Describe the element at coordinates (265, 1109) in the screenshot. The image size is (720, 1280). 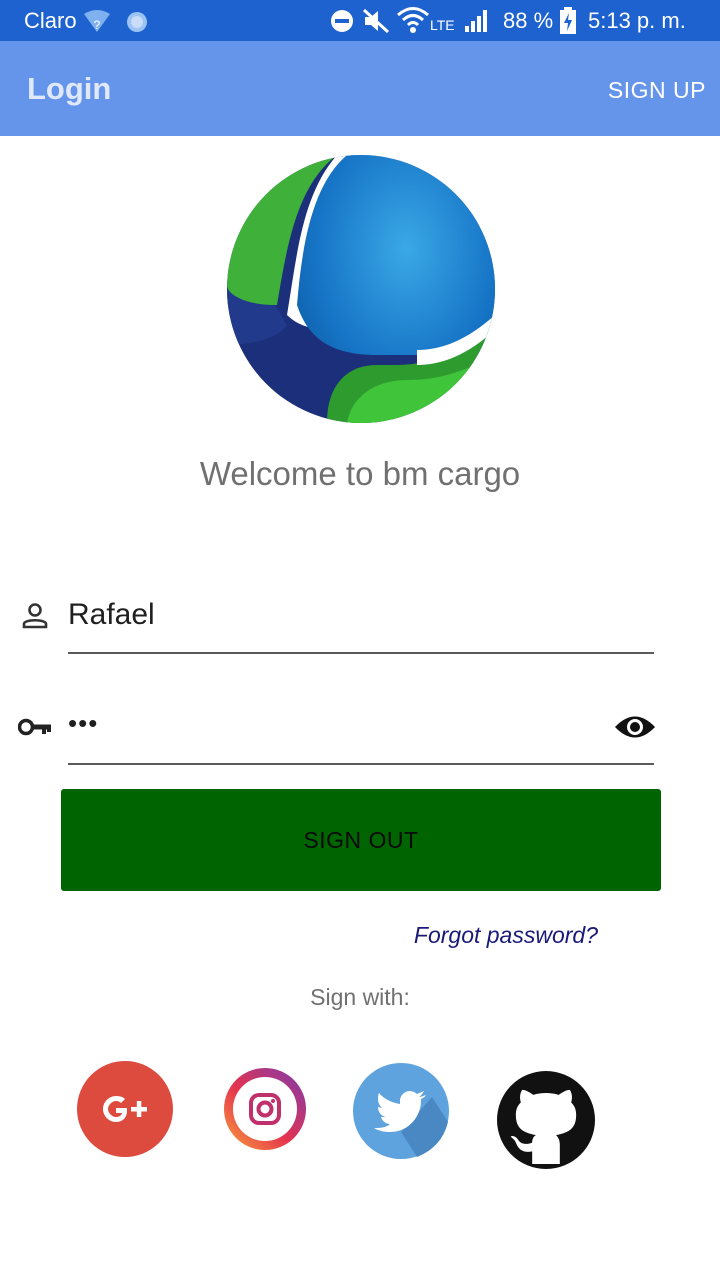
I see `instagram-icon` at that location.